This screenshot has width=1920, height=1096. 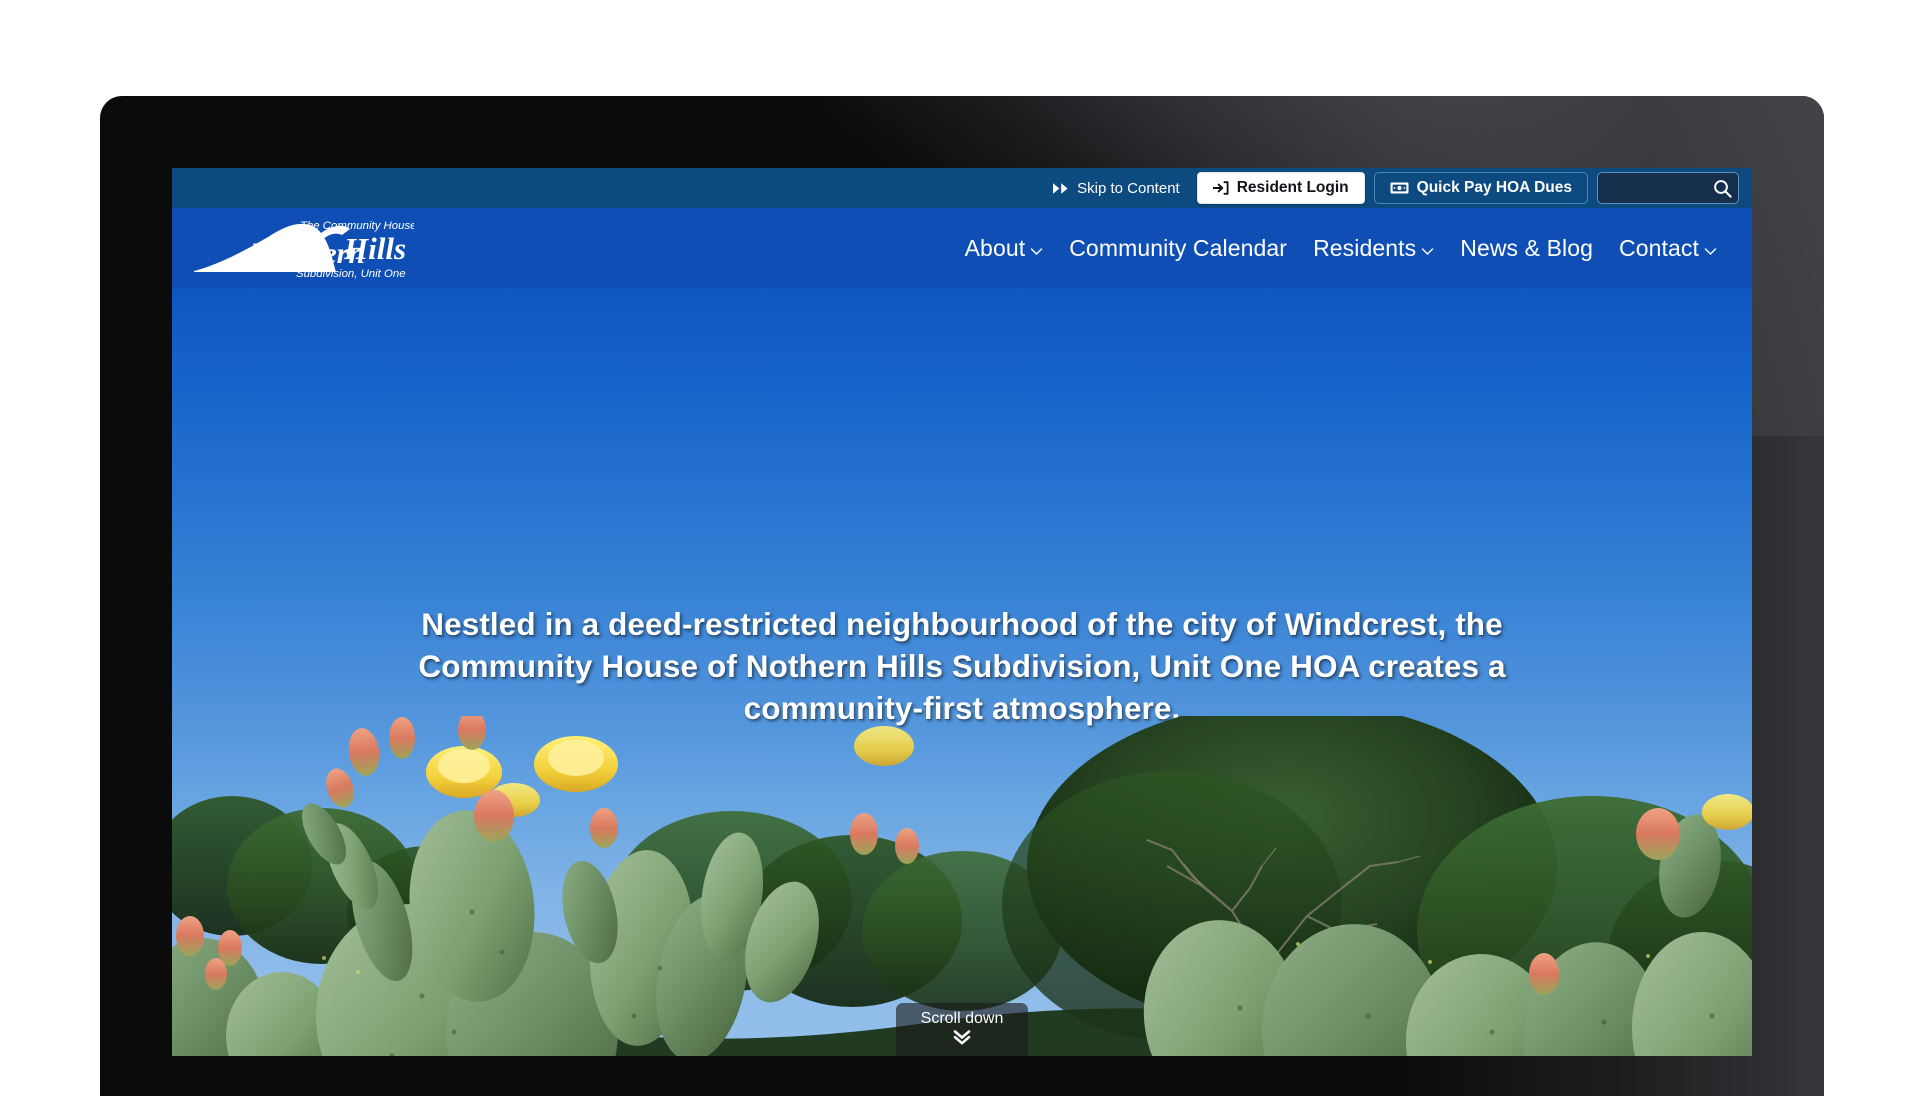 I want to click on nav-item-about: About, so click(x=1004, y=248).